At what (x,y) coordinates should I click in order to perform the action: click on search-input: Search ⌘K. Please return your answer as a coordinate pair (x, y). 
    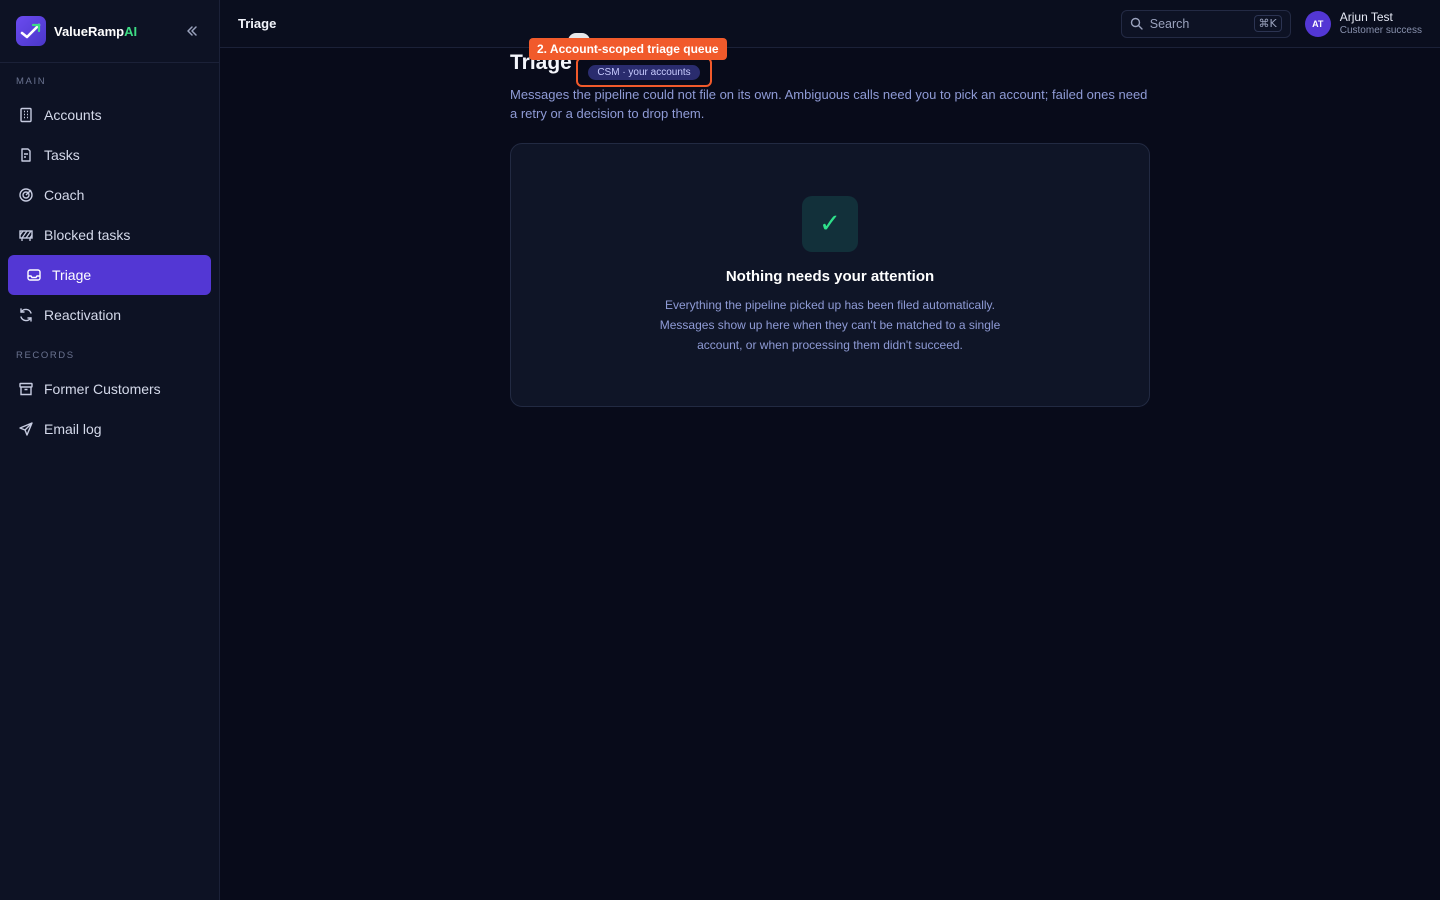
    Looking at the image, I should click on (1205, 23).